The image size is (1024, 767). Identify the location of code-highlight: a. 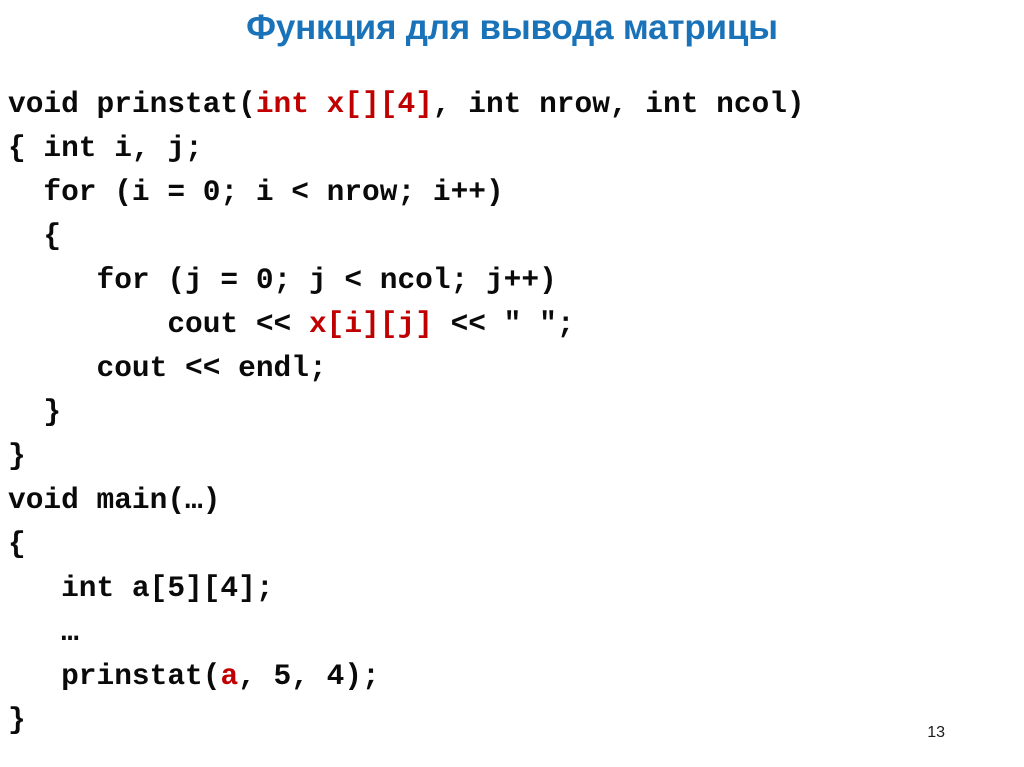
(229, 676).